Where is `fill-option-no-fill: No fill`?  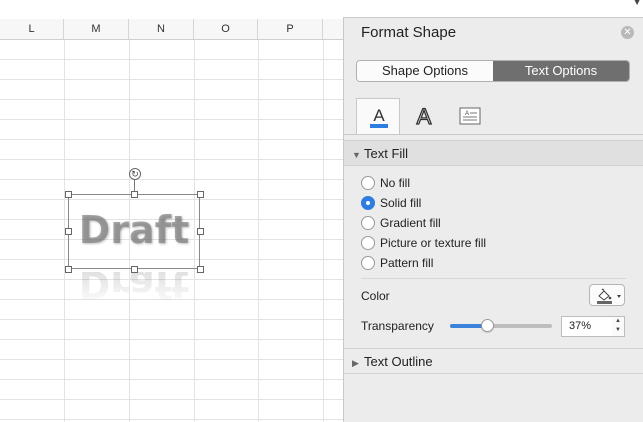
fill-option-no-fill: No fill is located at coordinates (385, 183).